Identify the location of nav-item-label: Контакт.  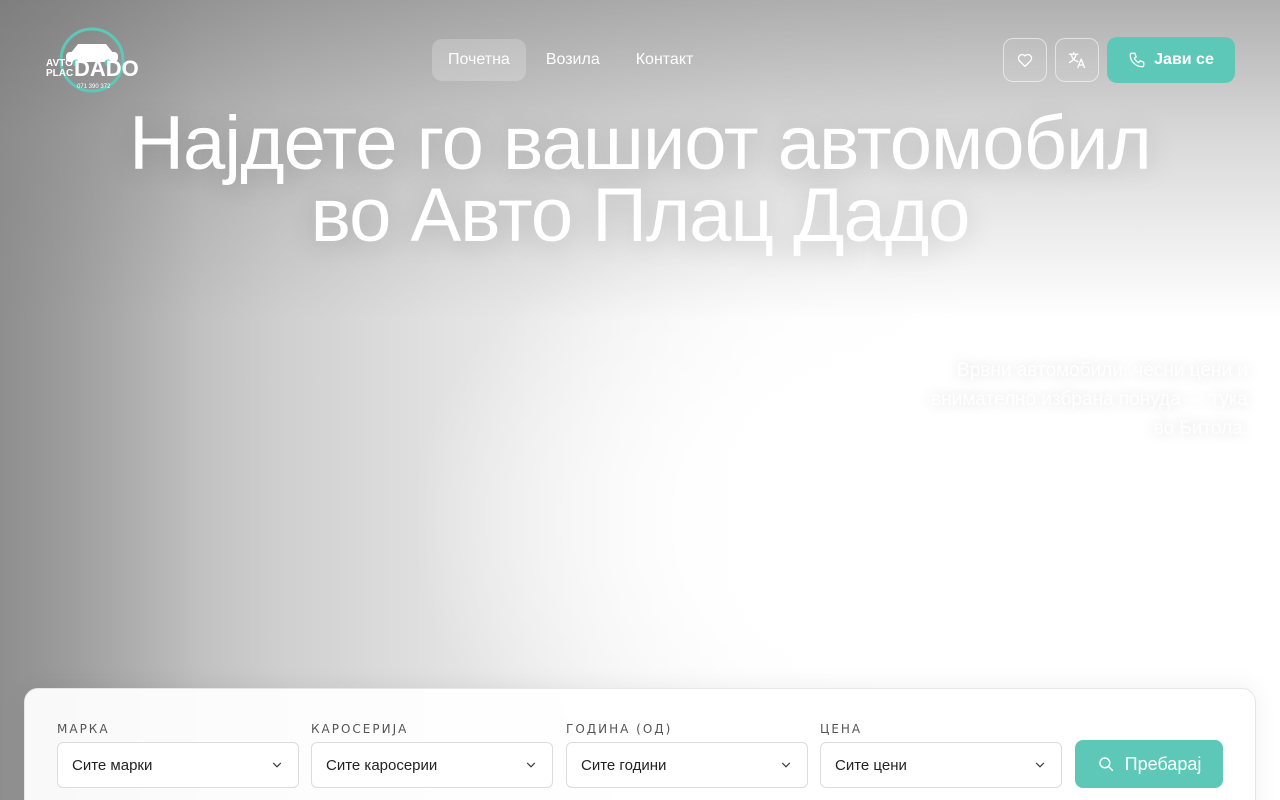
(664, 59).